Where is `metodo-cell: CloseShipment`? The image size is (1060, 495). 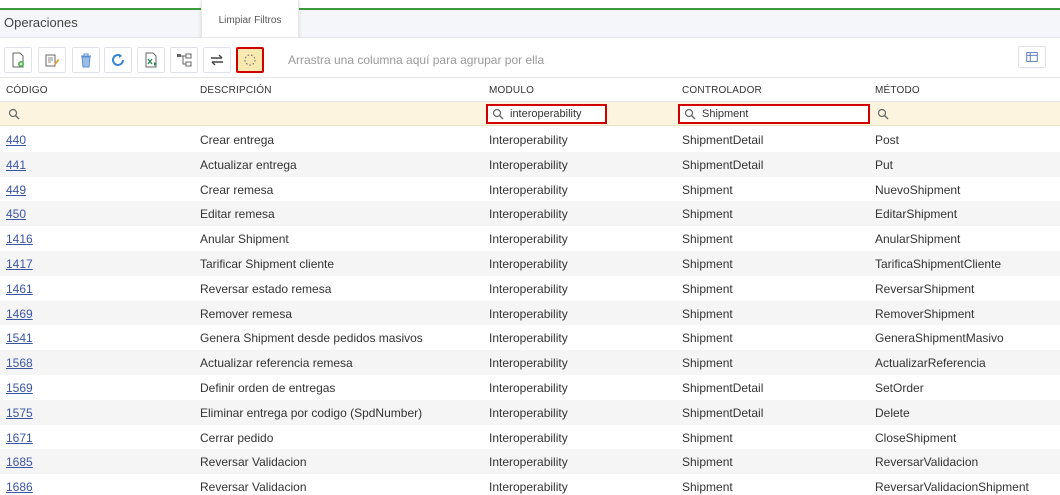
metodo-cell: CloseShipment is located at coordinates (916, 437).